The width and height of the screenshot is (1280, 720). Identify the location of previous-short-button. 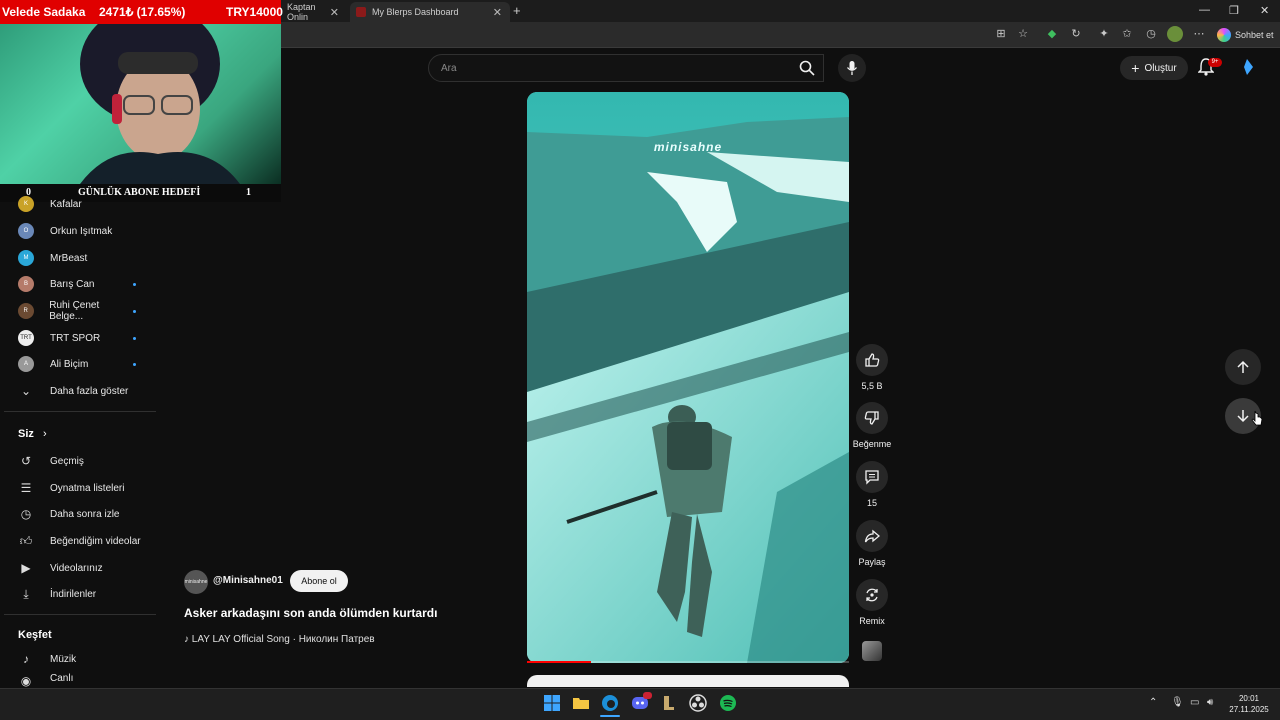
(1243, 367).